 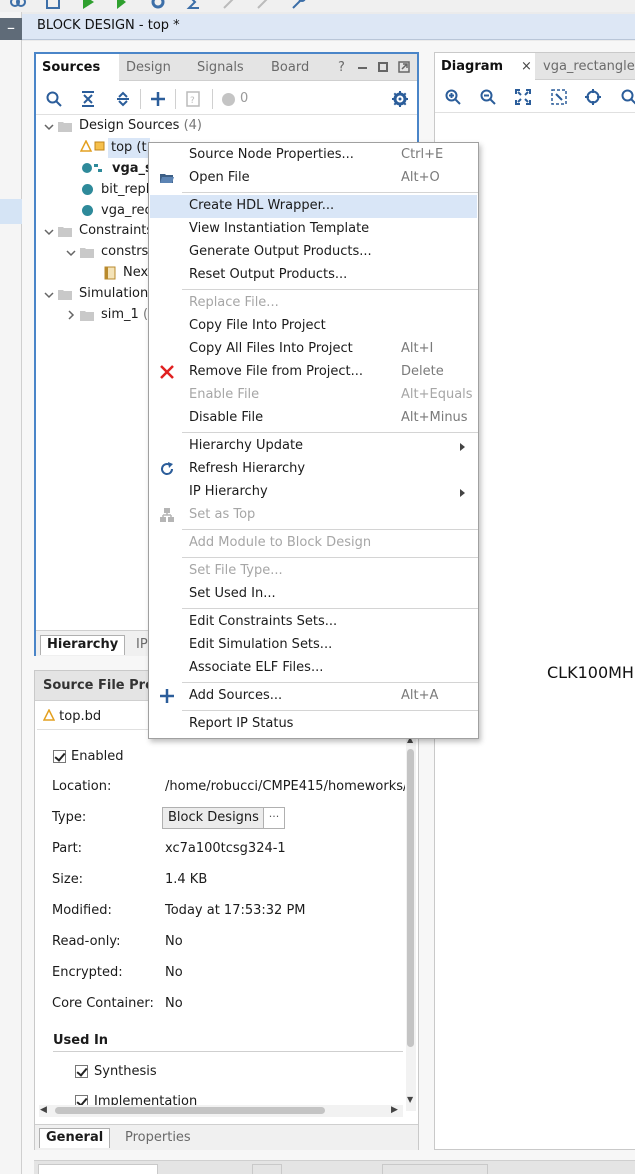 I want to click on close-icon: ×, so click(x=526, y=66).